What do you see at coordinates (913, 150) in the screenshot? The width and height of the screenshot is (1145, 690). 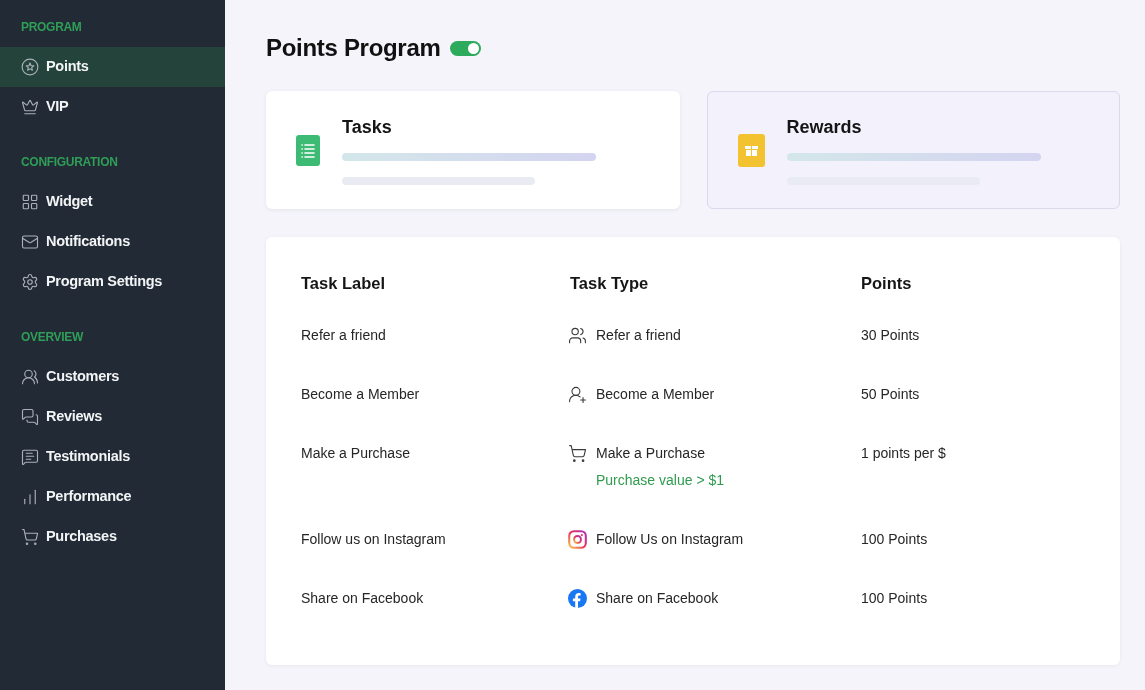 I see `summary-card: Rewards` at bounding box center [913, 150].